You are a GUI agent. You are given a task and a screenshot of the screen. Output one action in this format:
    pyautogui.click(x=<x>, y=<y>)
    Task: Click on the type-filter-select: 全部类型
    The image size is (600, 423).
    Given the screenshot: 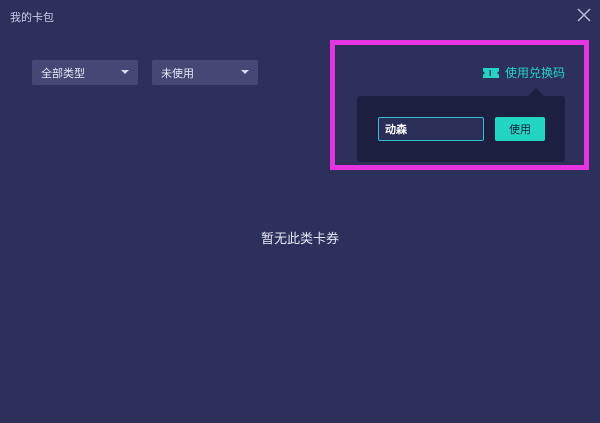 What is the action you would take?
    pyautogui.click(x=85, y=72)
    